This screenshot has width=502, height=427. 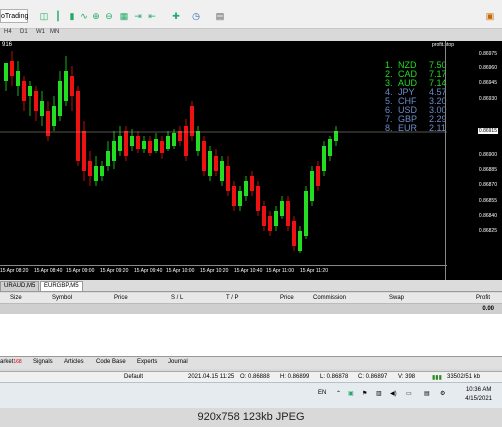 What do you see at coordinates (338, 393) in the screenshot?
I see `tray-chevron-icon: ⌃` at bounding box center [338, 393].